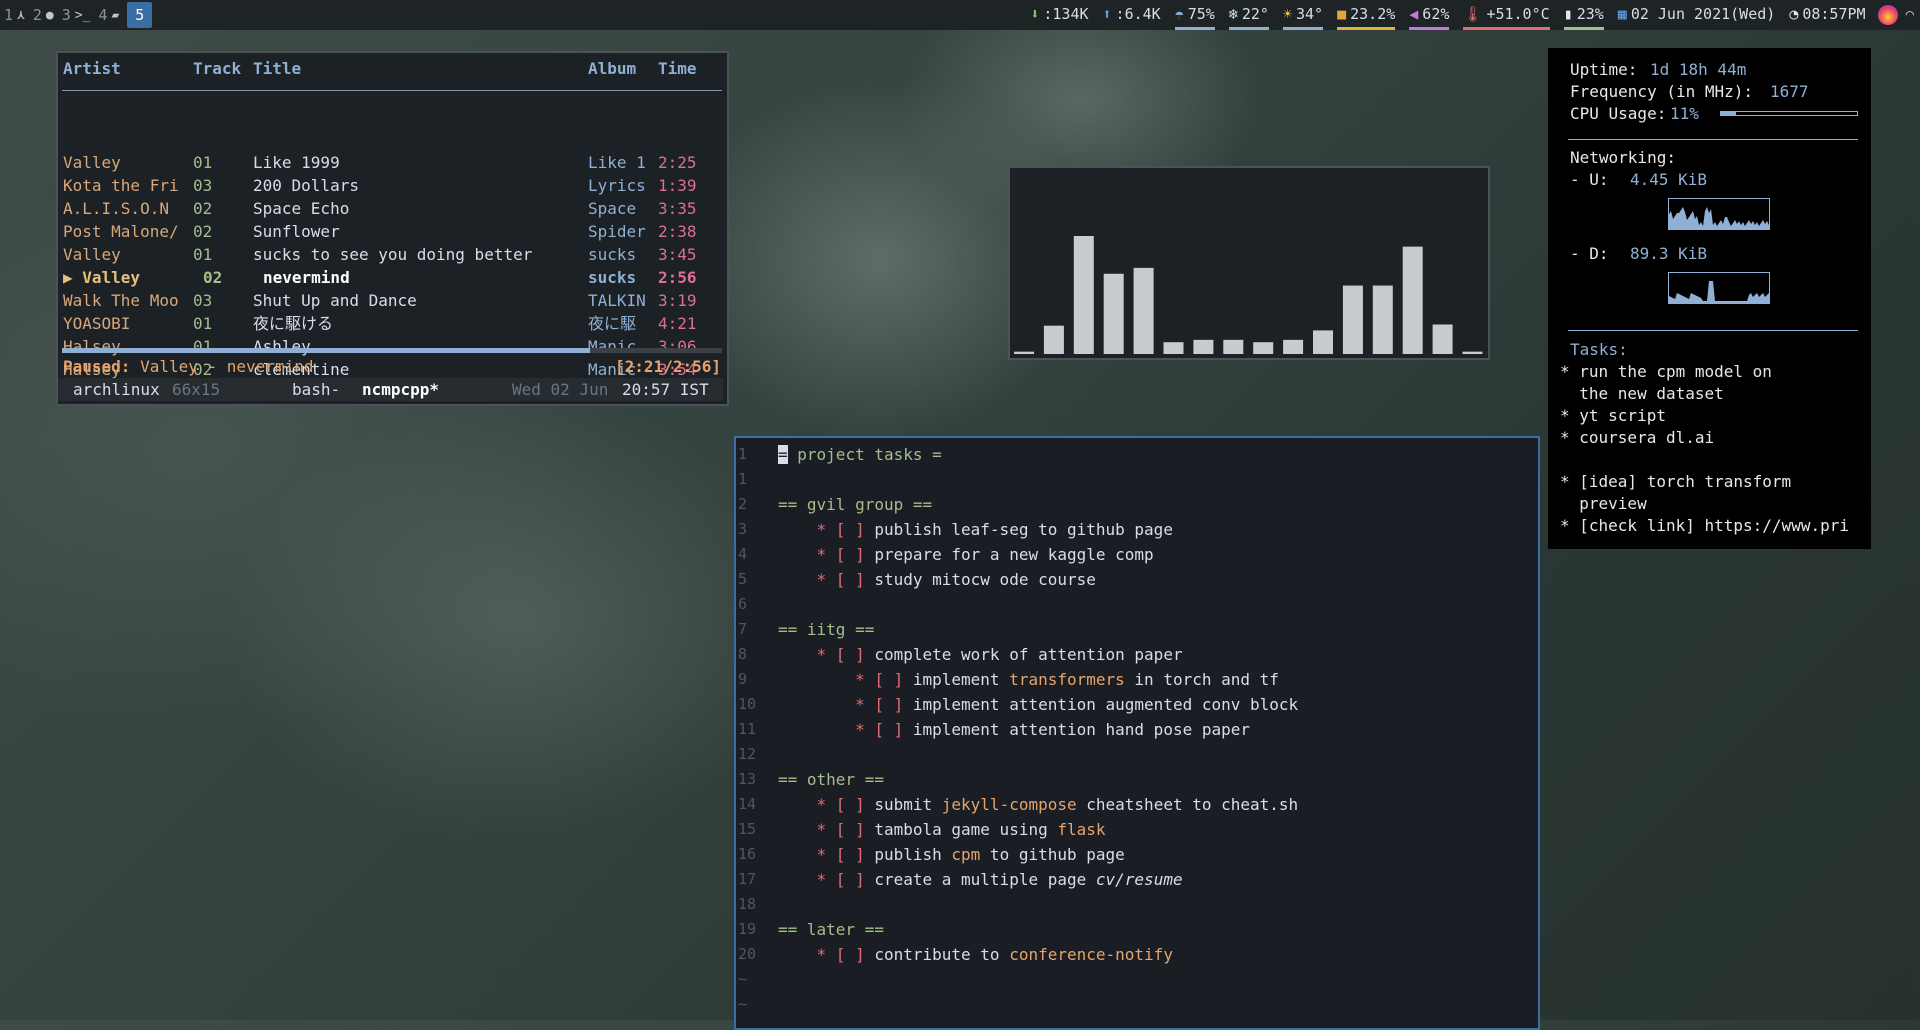 This screenshot has height=1030, width=1920. Describe the element at coordinates (1067, 679) in the screenshot. I see `line-segment: transformers` at that location.